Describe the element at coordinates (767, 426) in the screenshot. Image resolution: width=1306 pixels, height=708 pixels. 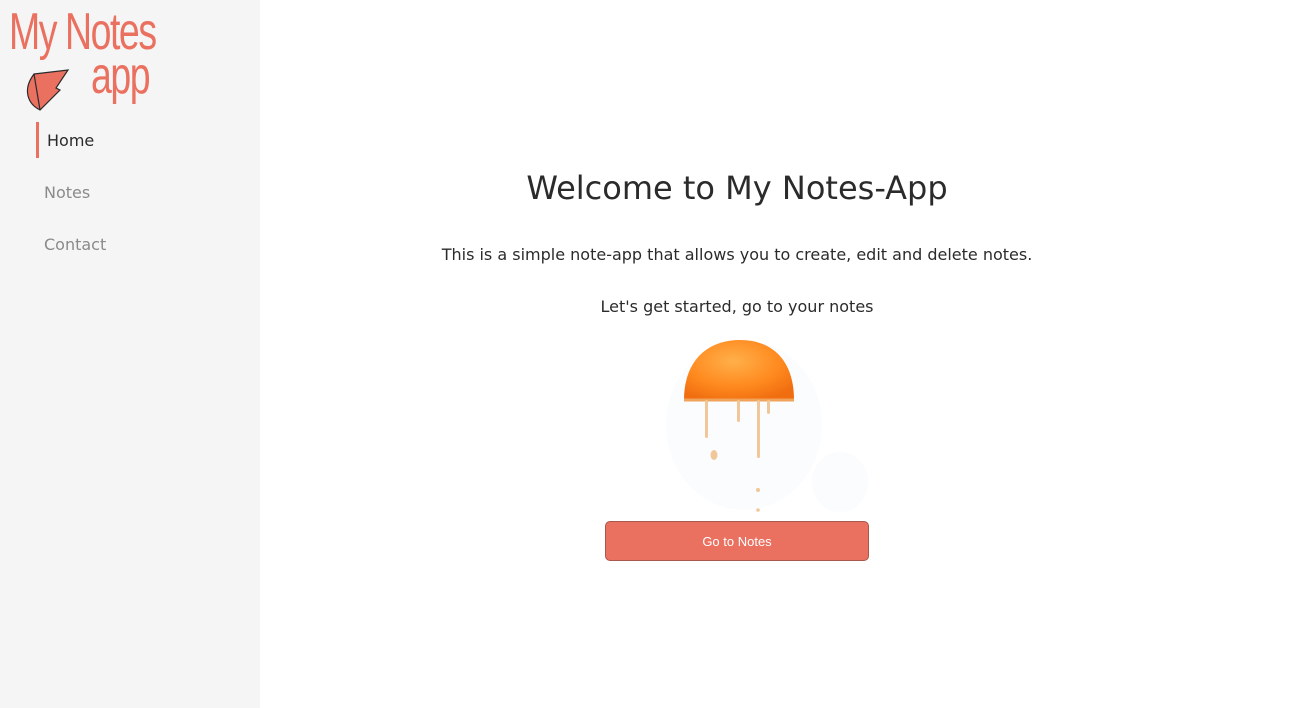
I see `orange-illustration` at that location.